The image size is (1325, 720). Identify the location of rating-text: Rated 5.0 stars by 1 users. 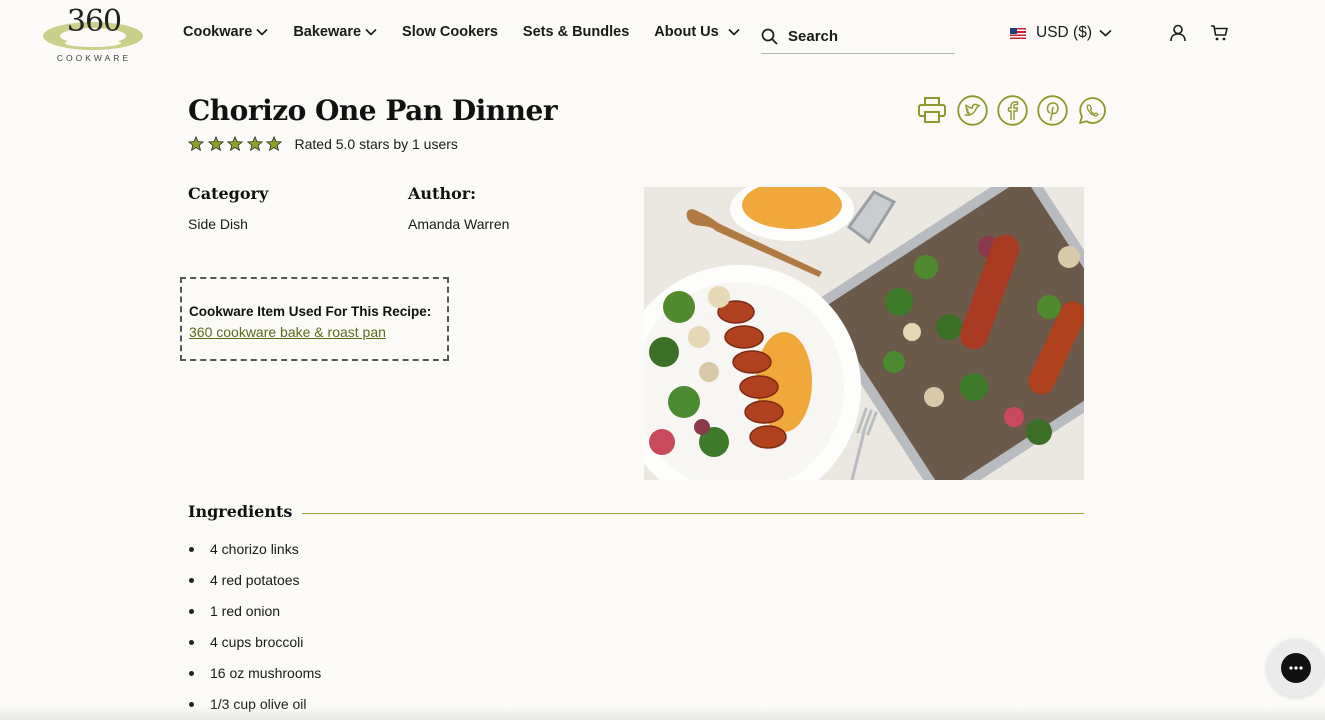
(376, 144).